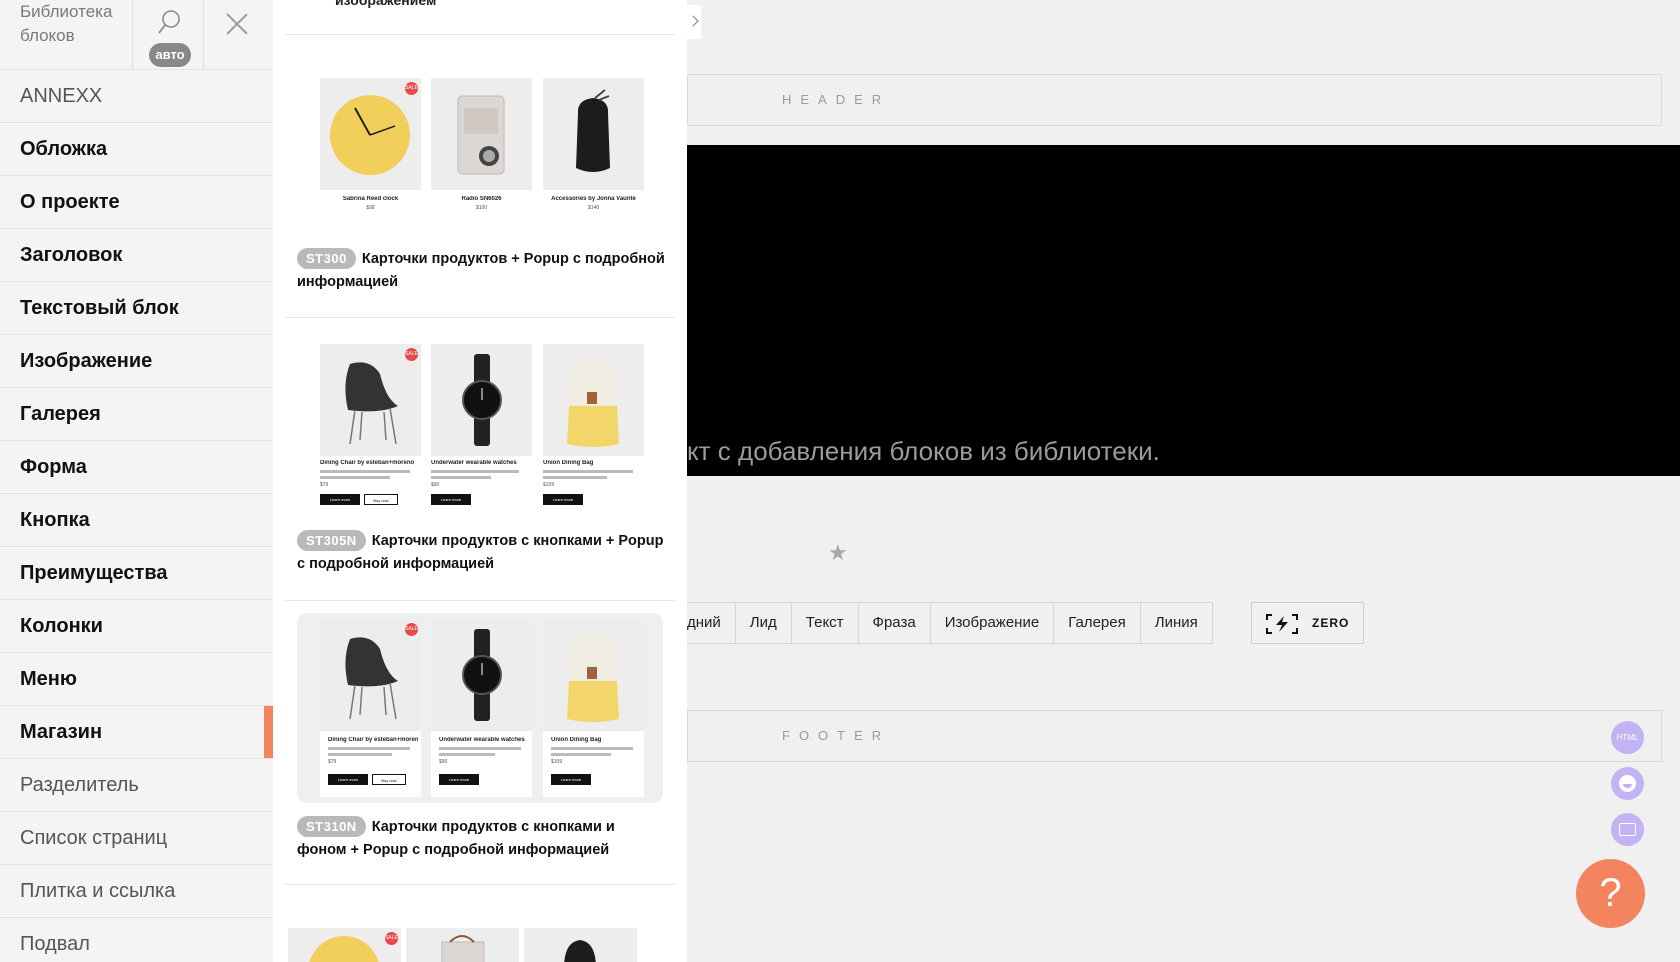 The image size is (1680, 962). Describe the element at coordinates (136, 96) in the screenshot. I see `sidebar-item: ANNEXX` at that location.